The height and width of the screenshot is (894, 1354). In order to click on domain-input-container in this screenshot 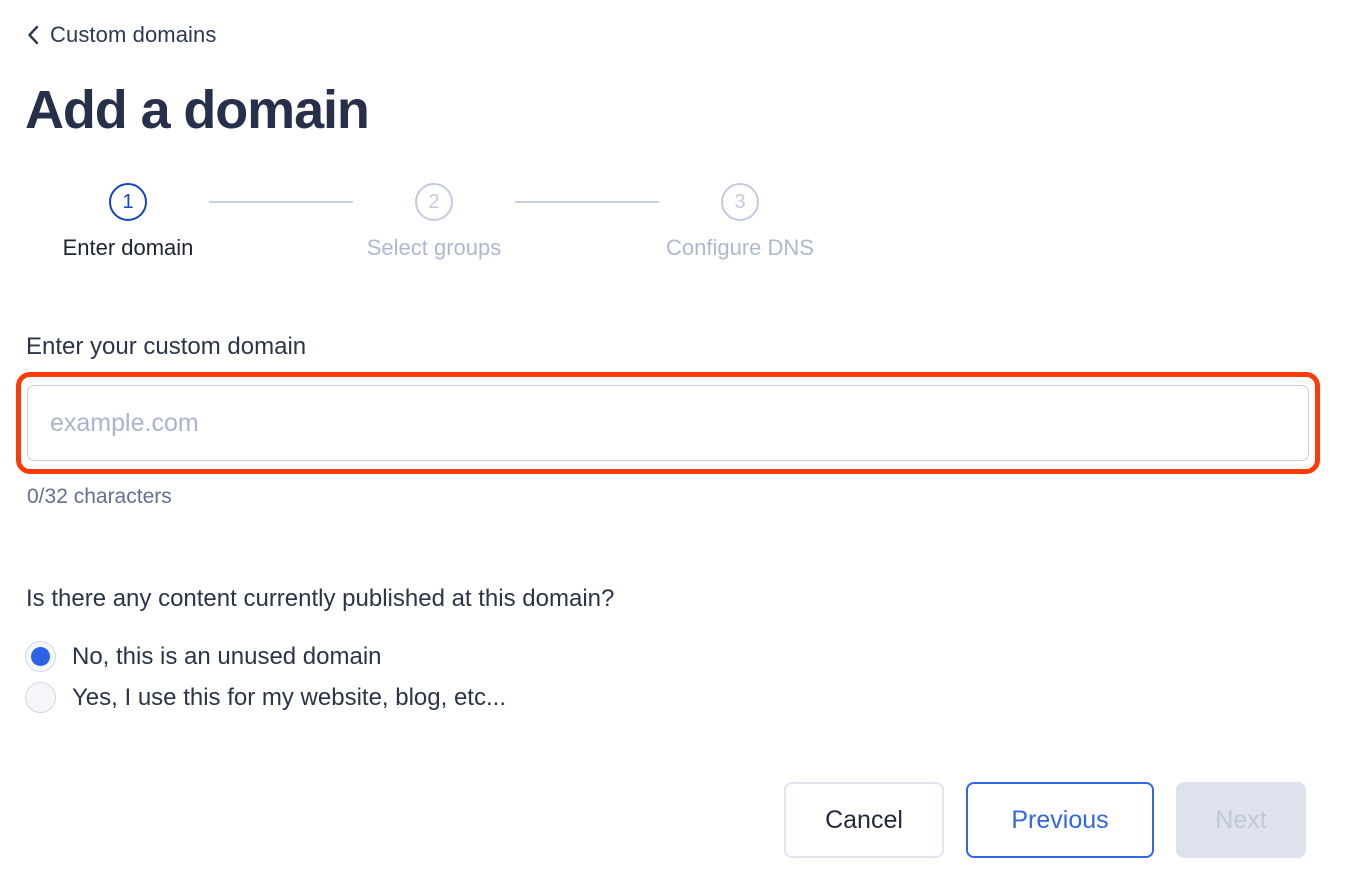, I will do `click(668, 423)`.